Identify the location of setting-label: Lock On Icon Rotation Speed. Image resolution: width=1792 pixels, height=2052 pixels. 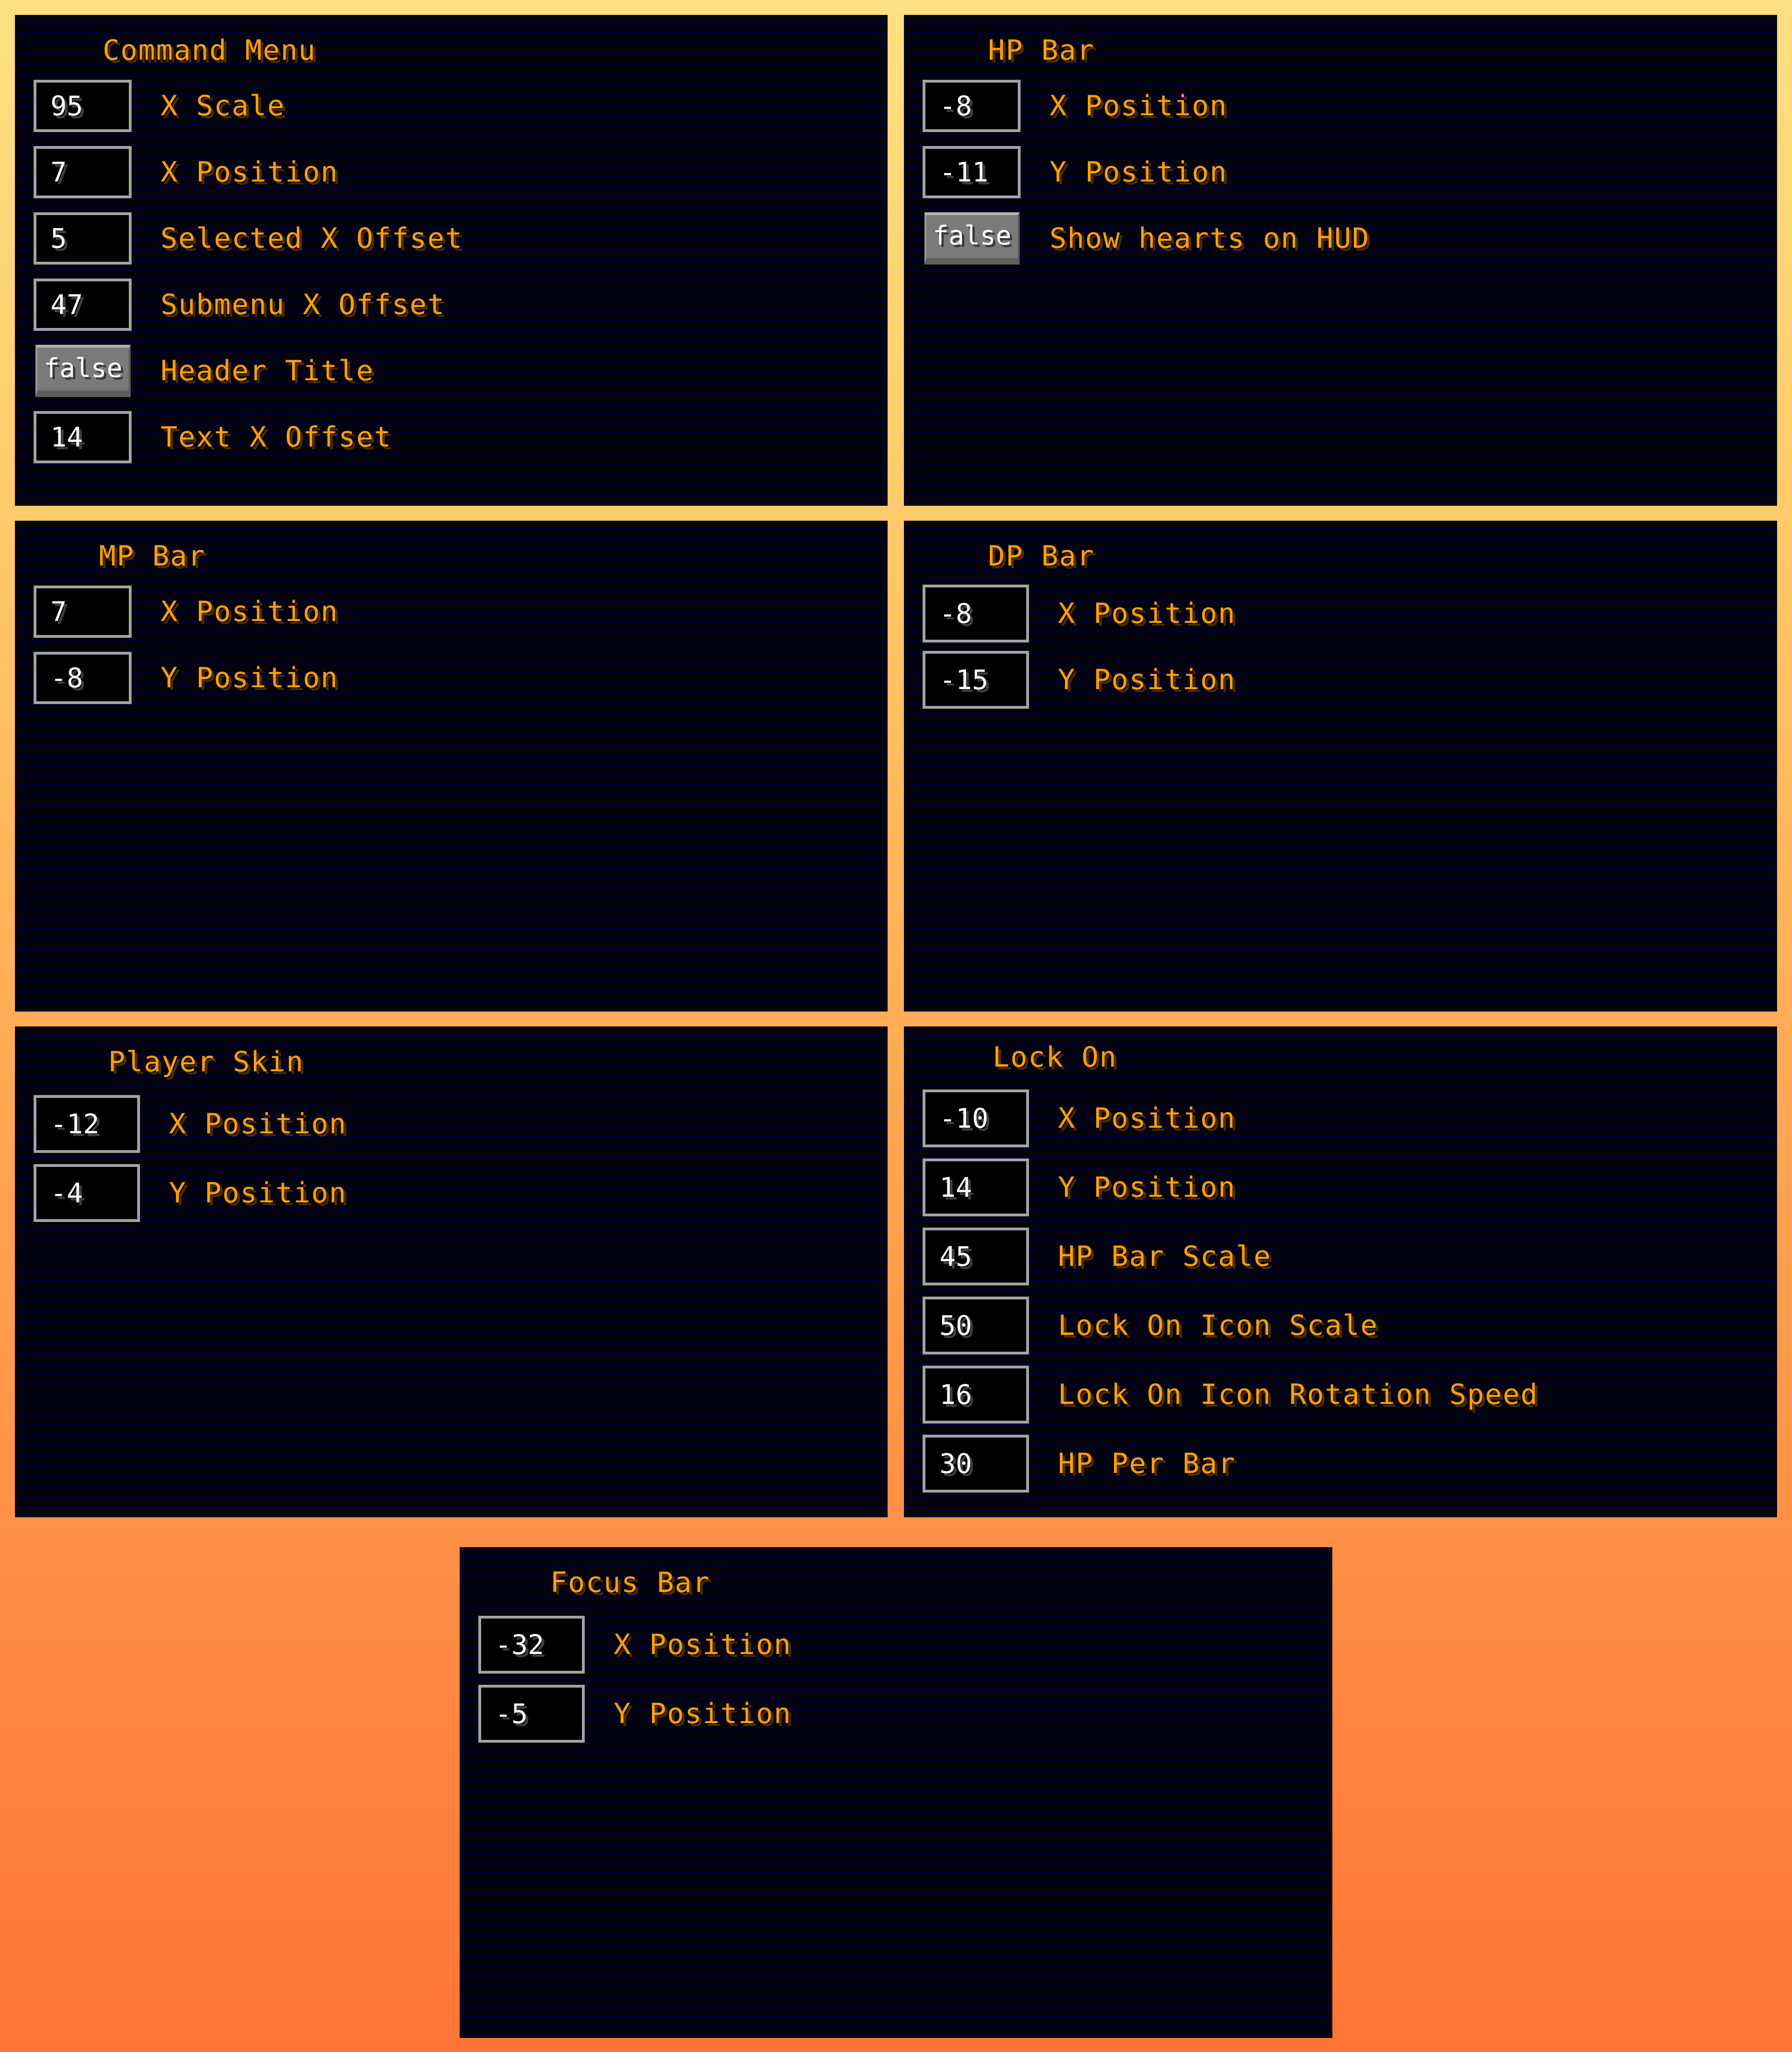
(1298, 1394).